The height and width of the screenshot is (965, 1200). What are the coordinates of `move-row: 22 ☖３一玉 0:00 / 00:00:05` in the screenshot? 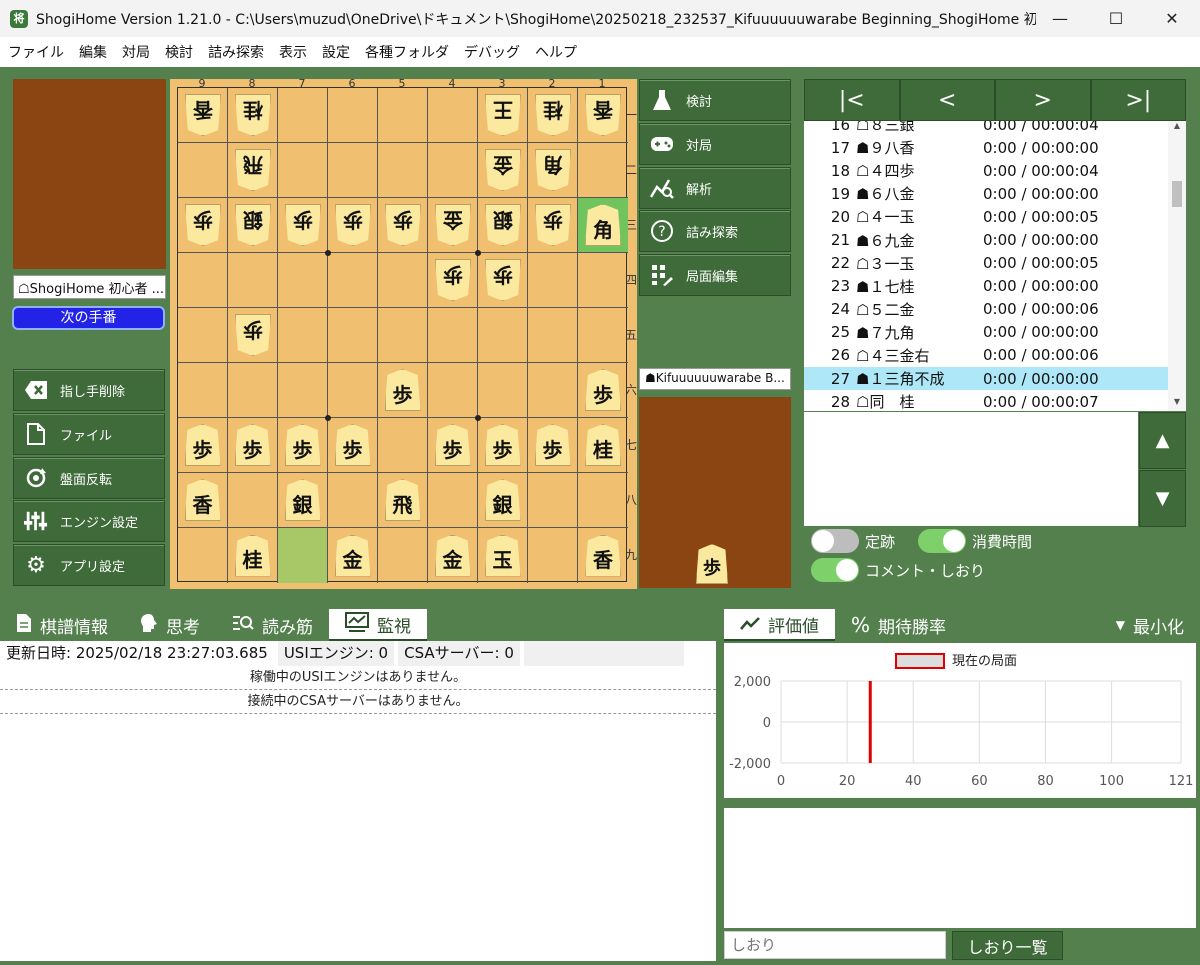 It's located at (995, 263).